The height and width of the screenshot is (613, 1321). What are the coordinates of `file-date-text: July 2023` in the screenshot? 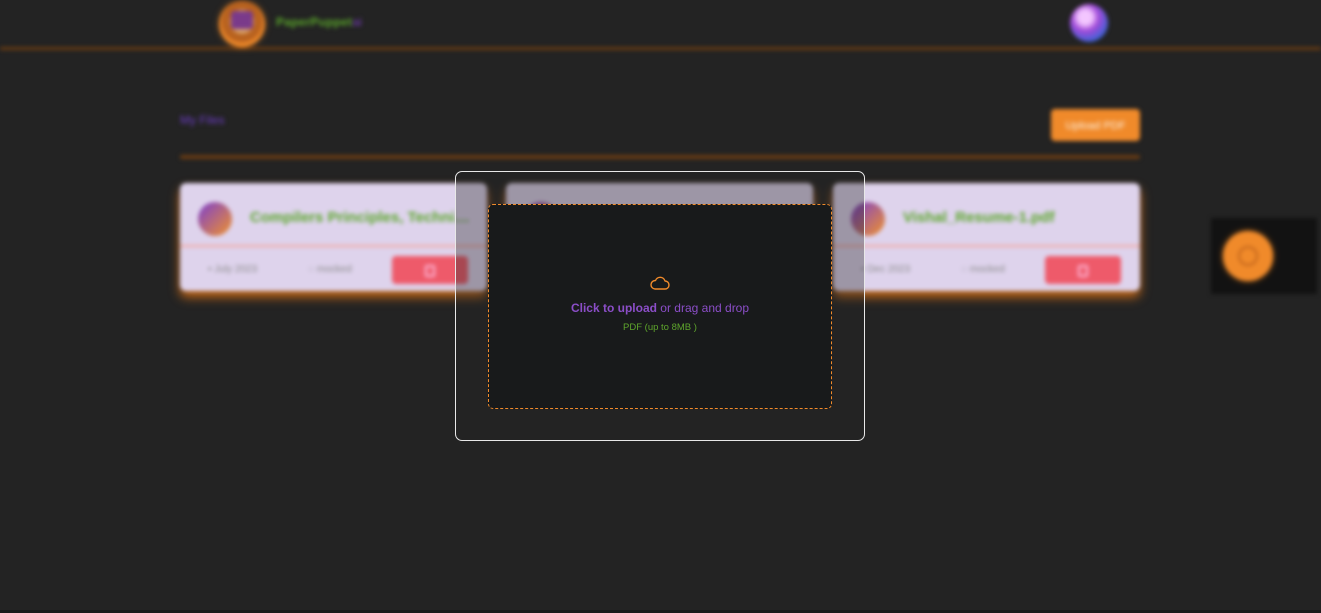 It's located at (236, 269).